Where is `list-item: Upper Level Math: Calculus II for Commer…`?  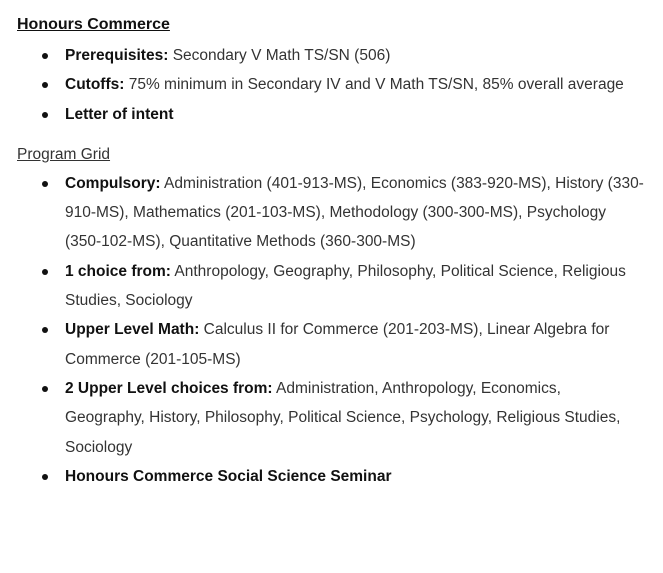
list-item: Upper Level Math: Calculus II for Commer… is located at coordinates (343, 344).